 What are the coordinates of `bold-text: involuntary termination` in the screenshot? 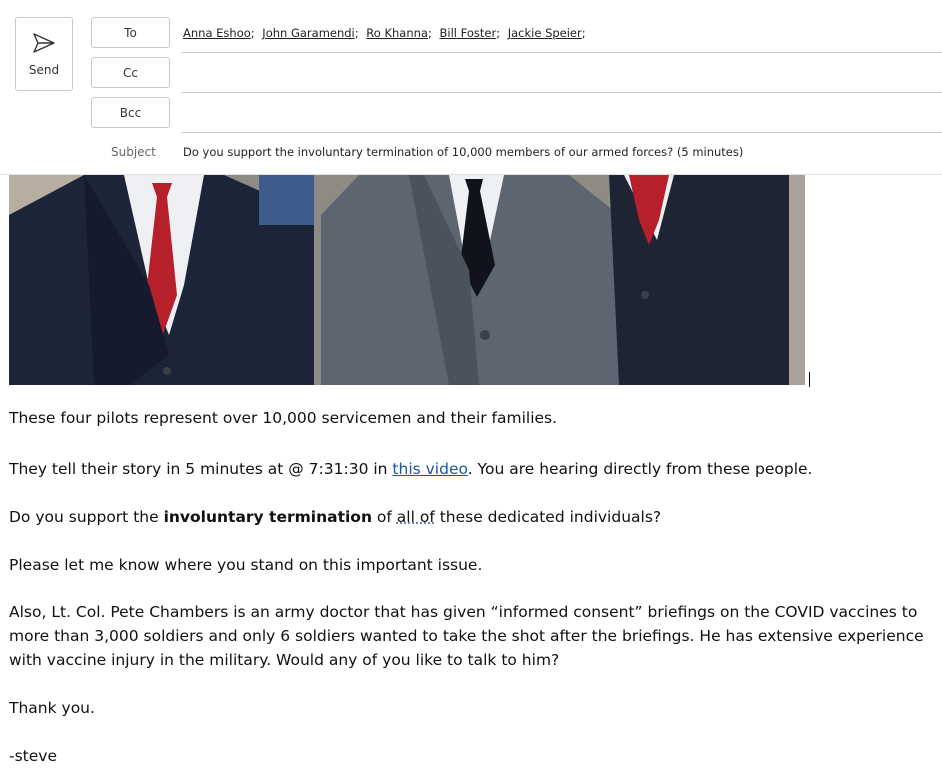 It's located at (267, 517).